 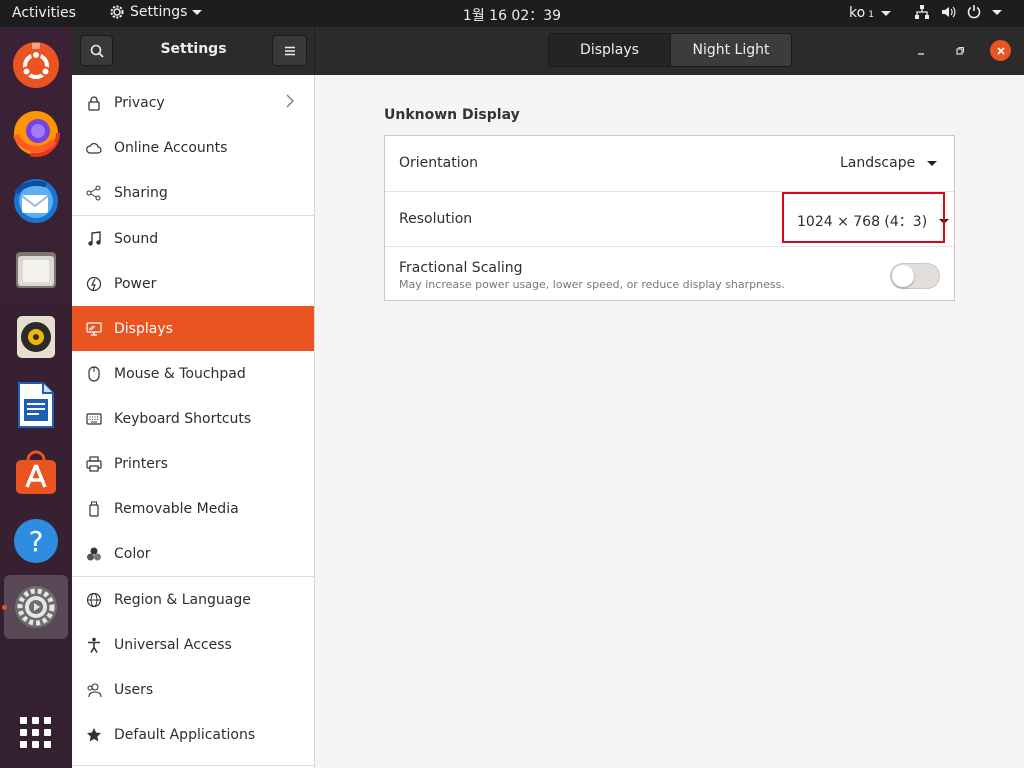 I want to click on sidebar-item-keyboard-shortcuts: Keyboard Shortcuts, so click(x=193, y=418).